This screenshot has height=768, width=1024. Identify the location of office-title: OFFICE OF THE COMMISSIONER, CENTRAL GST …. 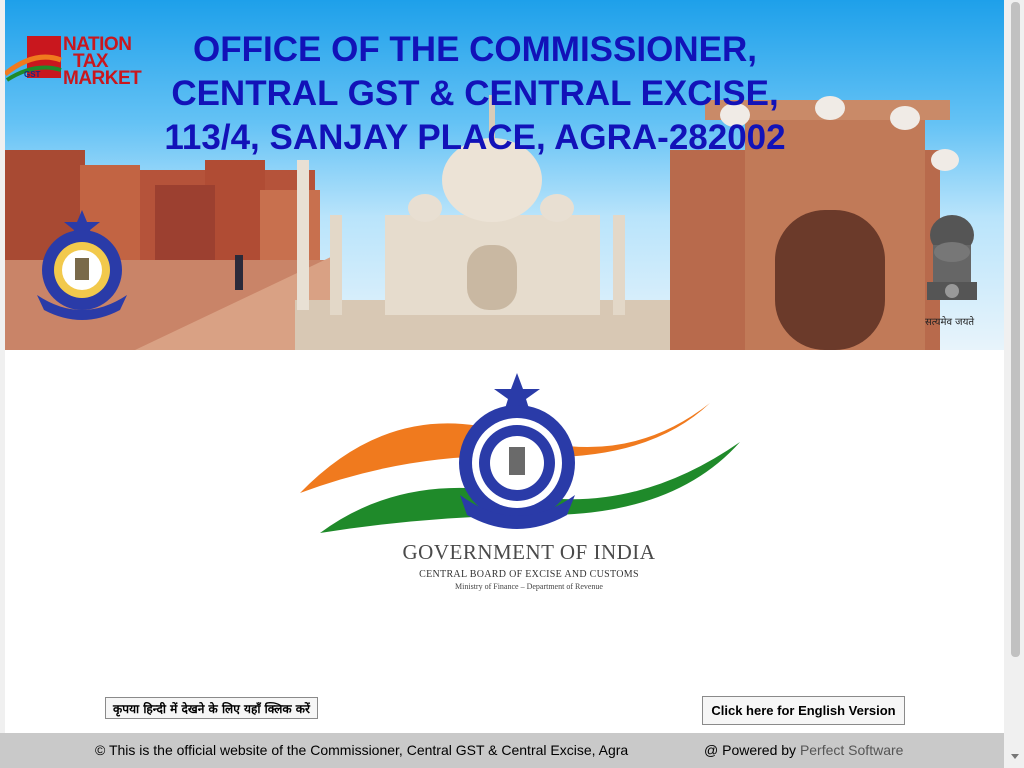
(475, 94).